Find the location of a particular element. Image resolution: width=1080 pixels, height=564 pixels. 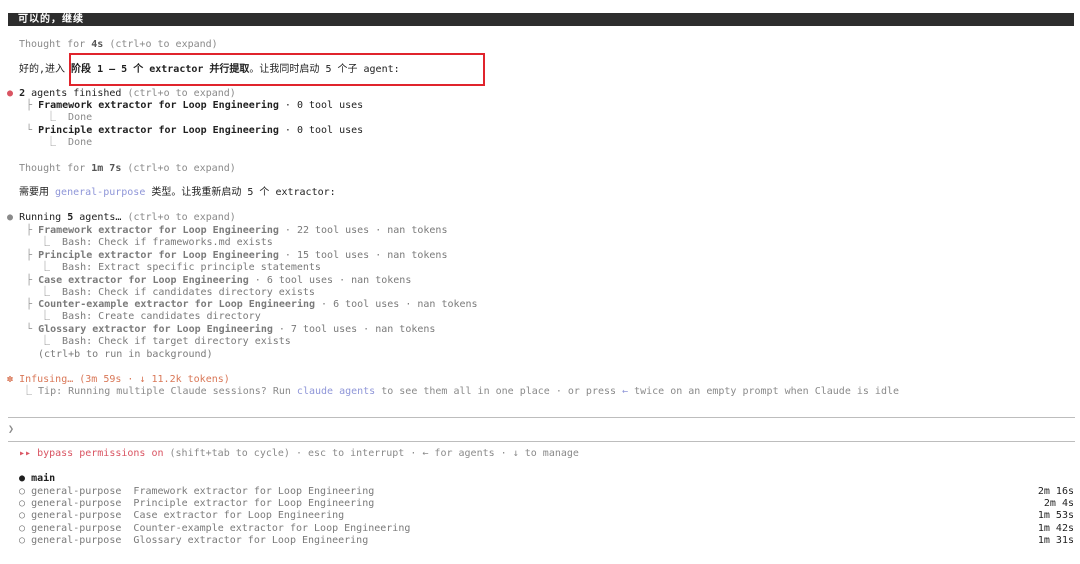

thought-duration: 4s is located at coordinates (97, 44).